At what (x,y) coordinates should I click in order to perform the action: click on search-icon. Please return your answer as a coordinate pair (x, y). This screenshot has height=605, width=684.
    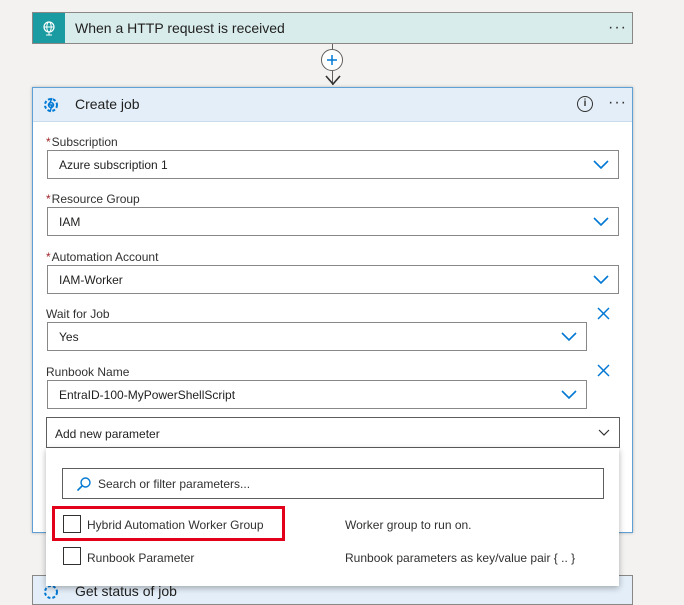
    Looking at the image, I should click on (83, 484).